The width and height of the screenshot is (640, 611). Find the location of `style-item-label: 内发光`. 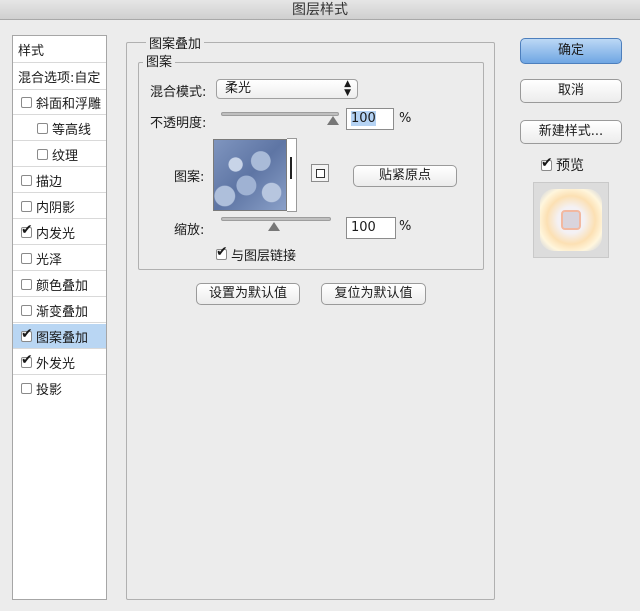

style-item-label: 内发光 is located at coordinates (56, 234).